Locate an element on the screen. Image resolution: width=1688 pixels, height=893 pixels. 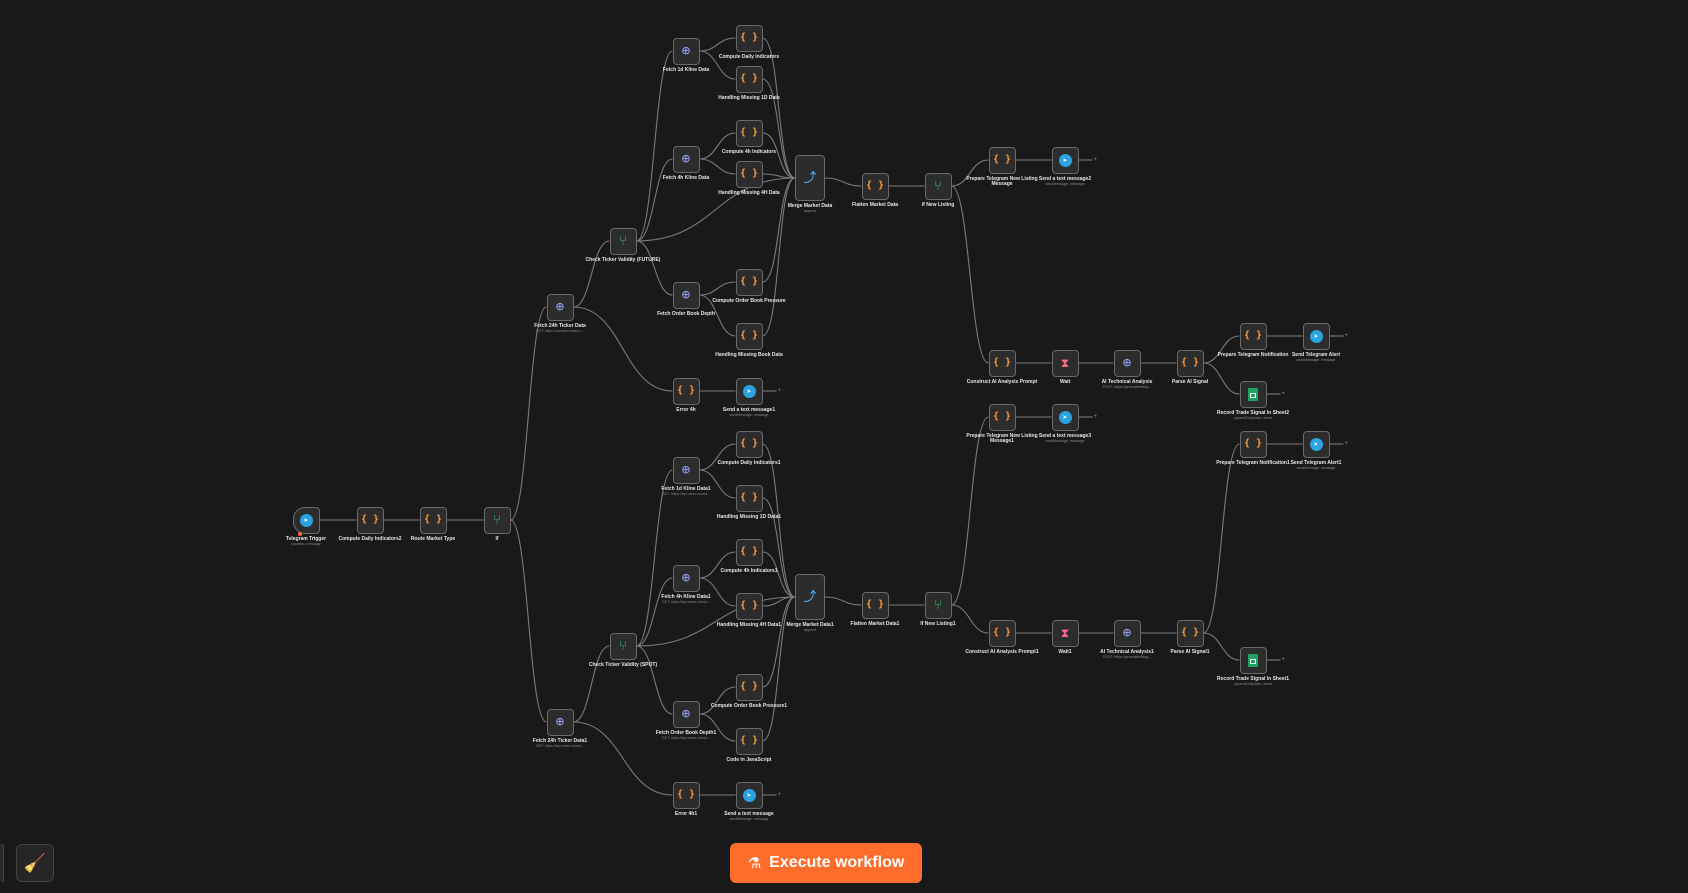
node-fetch-order-book-depth: ⊕ is located at coordinates (686, 295).